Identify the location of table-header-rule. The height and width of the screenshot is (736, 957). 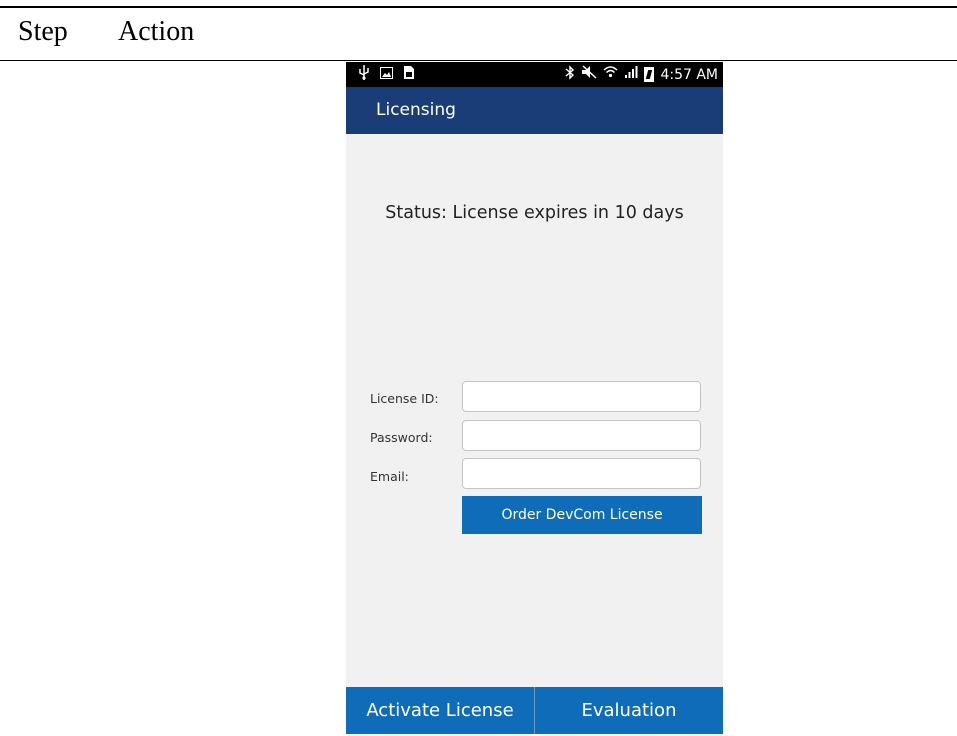
(478, 60).